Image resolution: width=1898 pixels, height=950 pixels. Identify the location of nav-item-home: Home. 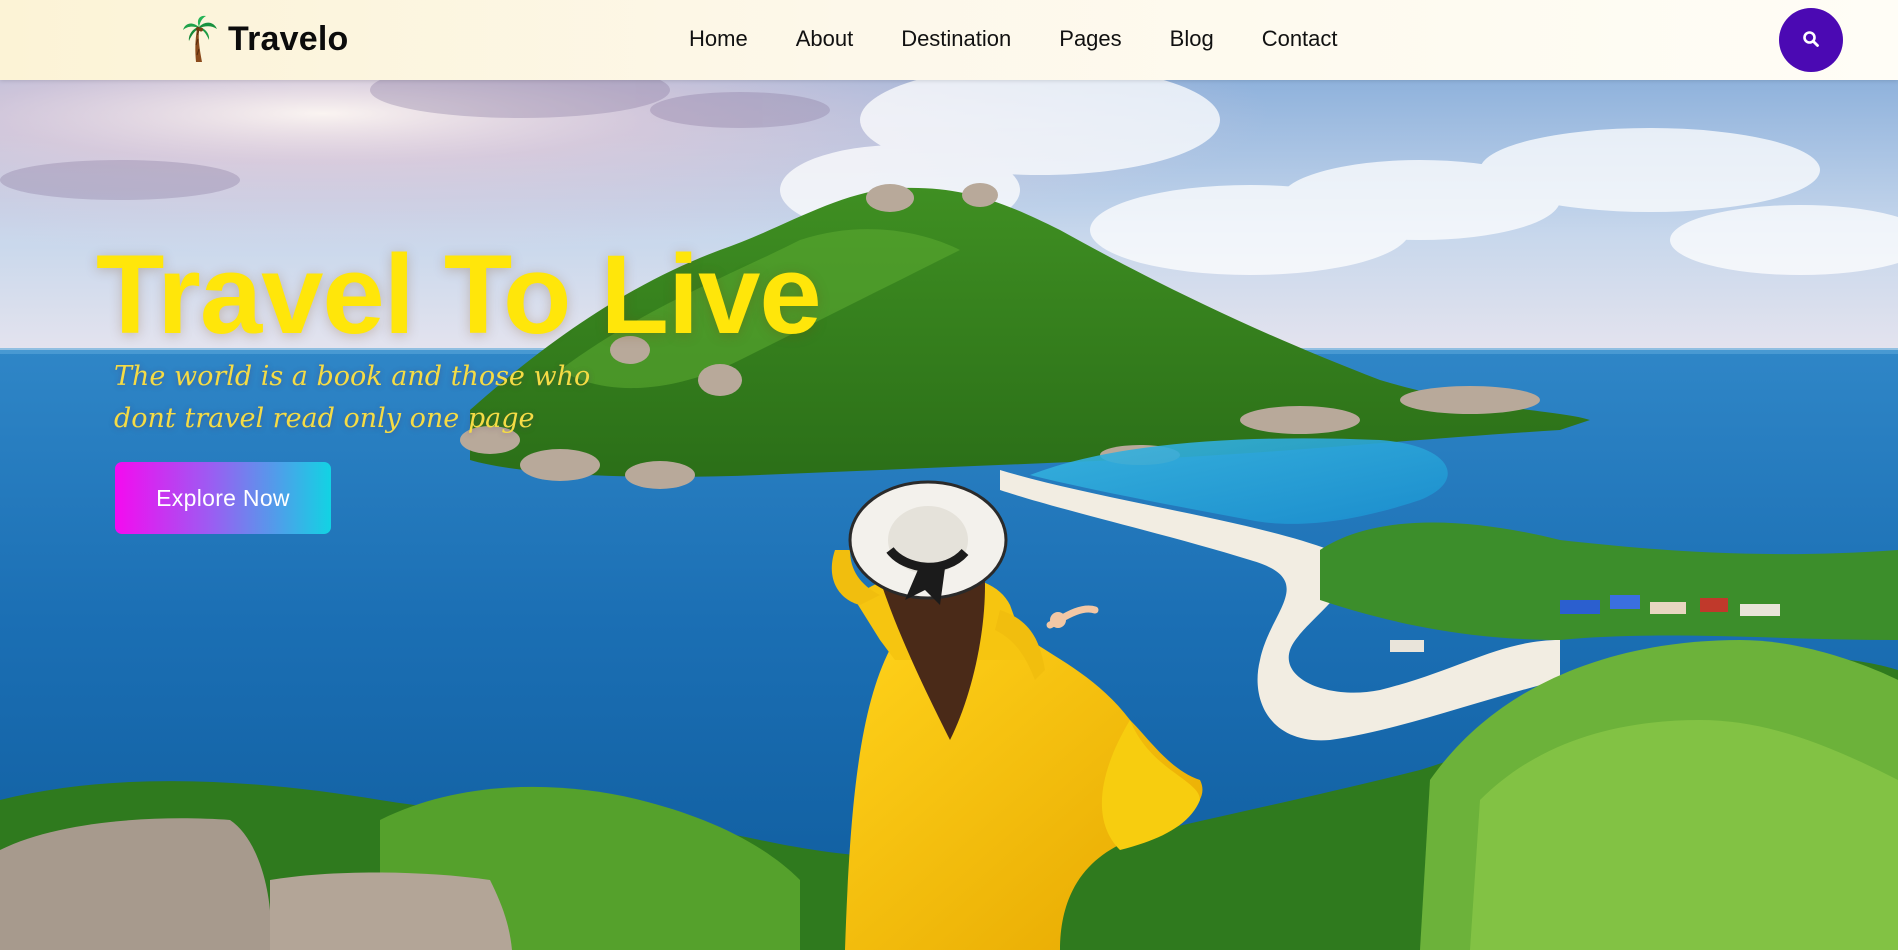
(718, 39).